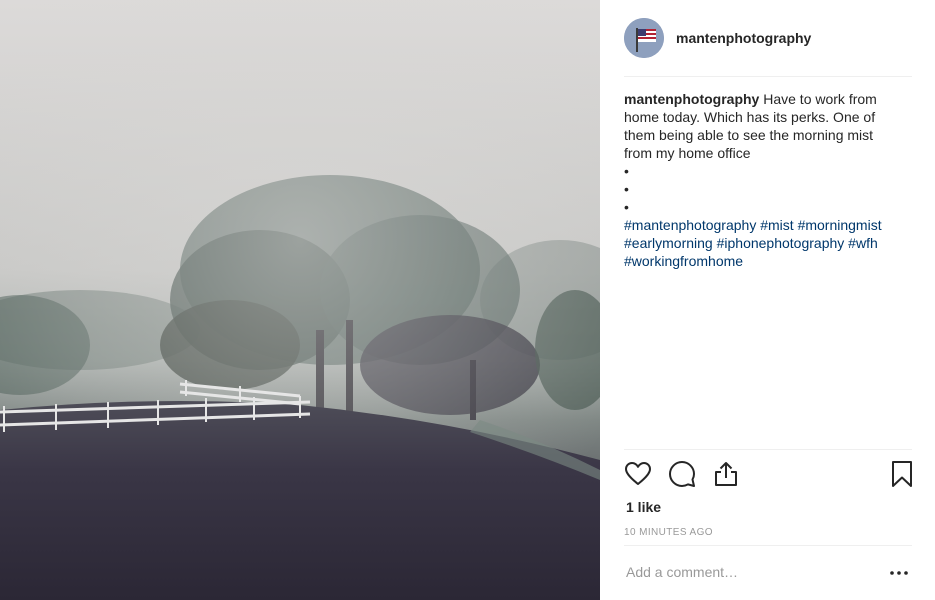 The width and height of the screenshot is (935, 600). I want to click on hashtag-line: #mantenphotography #mist #morningmist, so click(765, 225).